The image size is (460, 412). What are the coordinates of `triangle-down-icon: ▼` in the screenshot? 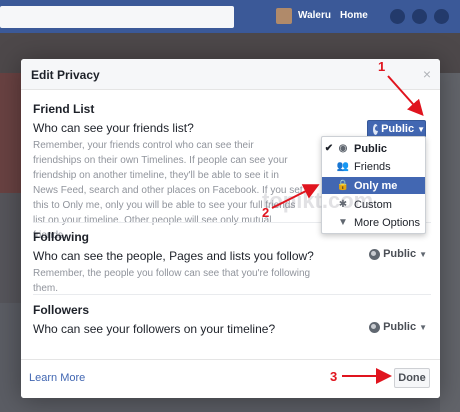 It's located at (343, 222).